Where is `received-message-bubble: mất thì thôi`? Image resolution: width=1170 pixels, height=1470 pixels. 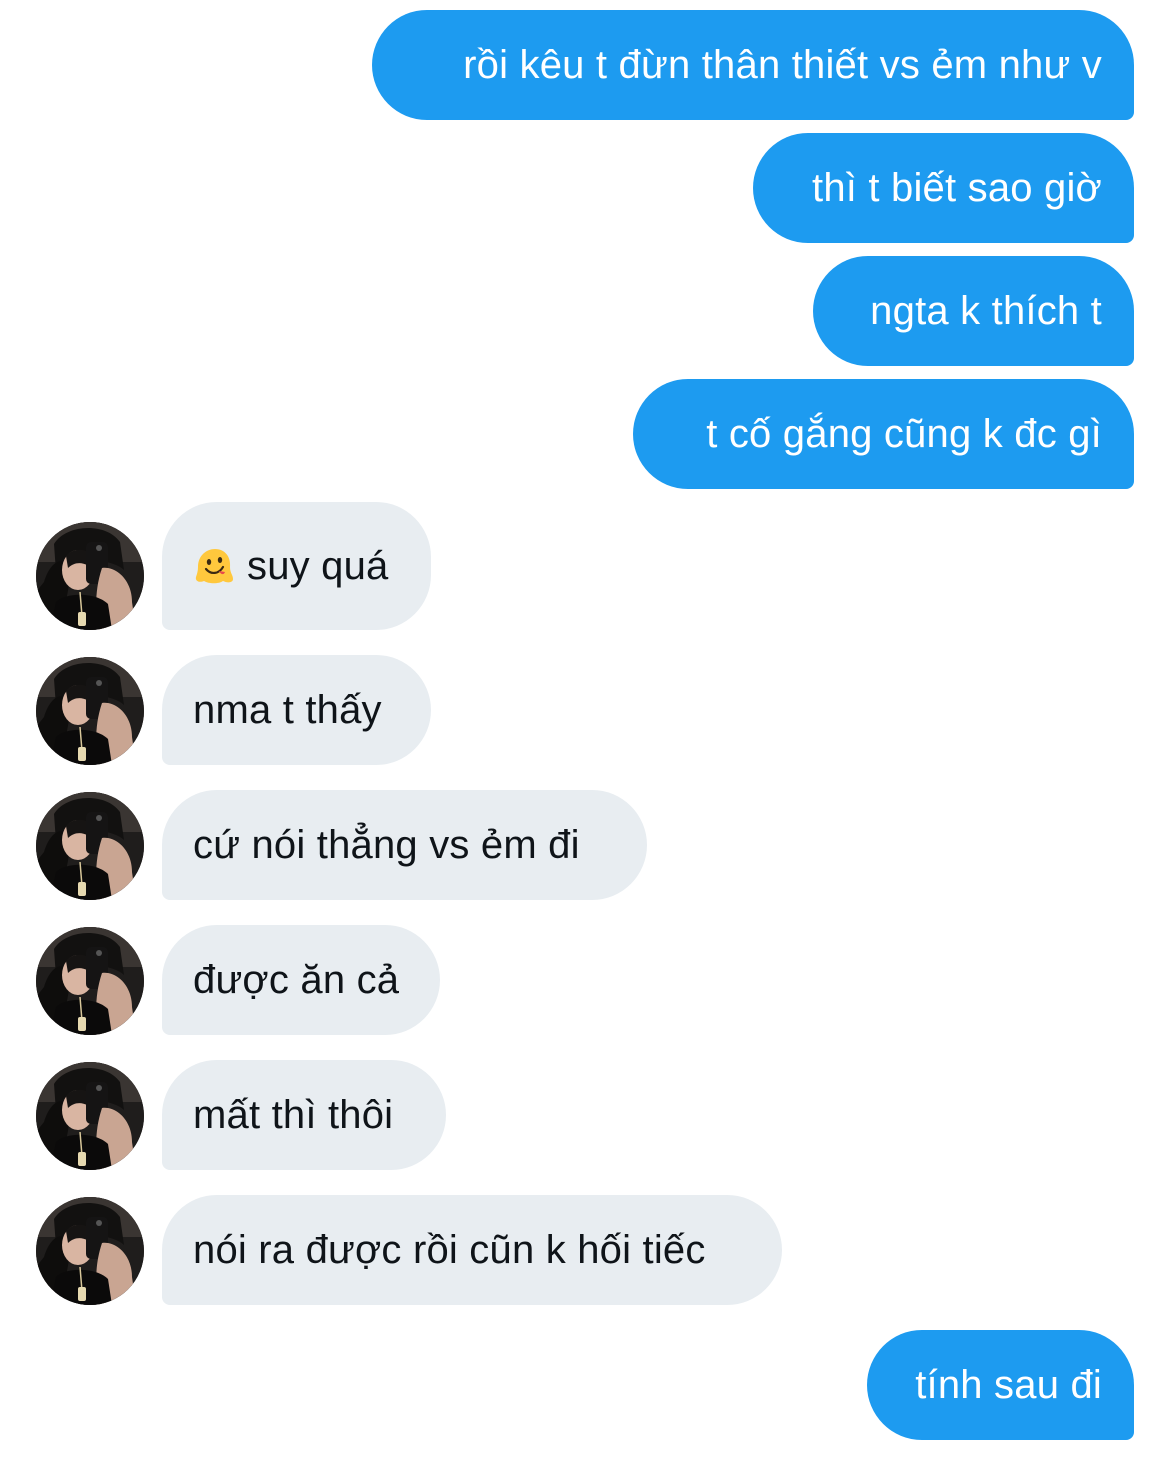 received-message-bubble: mất thì thôi is located at coordinates (304, 1115).